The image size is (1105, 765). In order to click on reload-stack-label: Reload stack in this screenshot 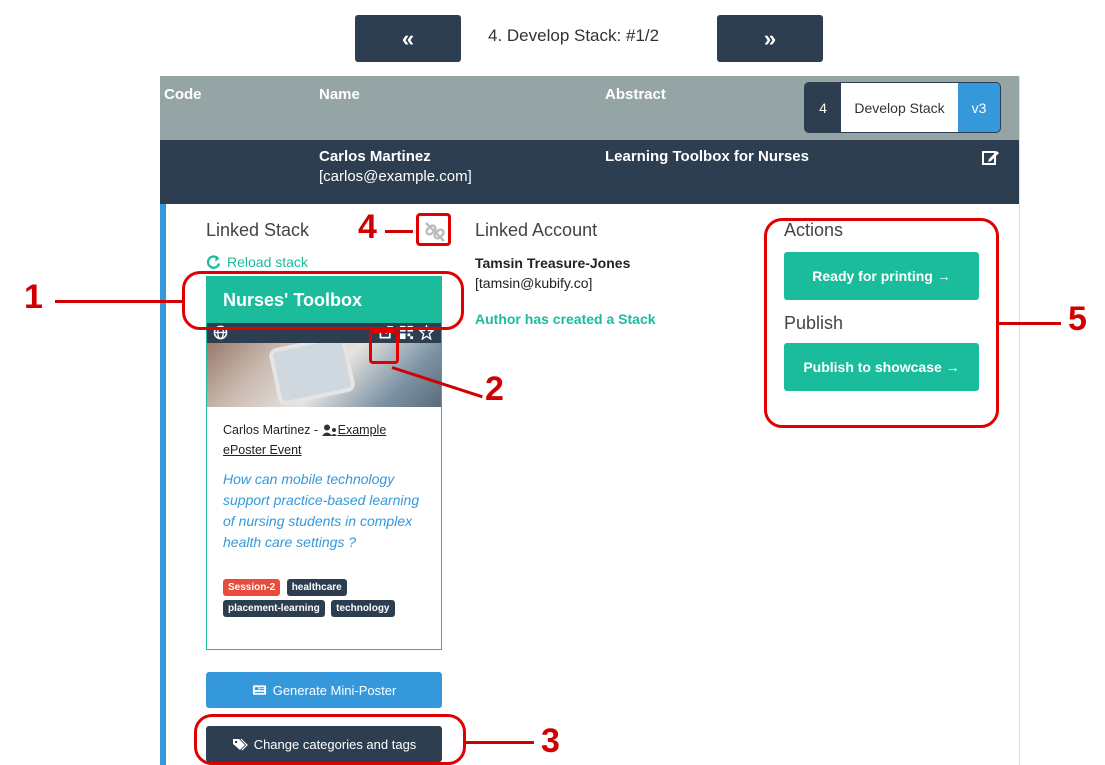, I will do `click(267, 262)`.